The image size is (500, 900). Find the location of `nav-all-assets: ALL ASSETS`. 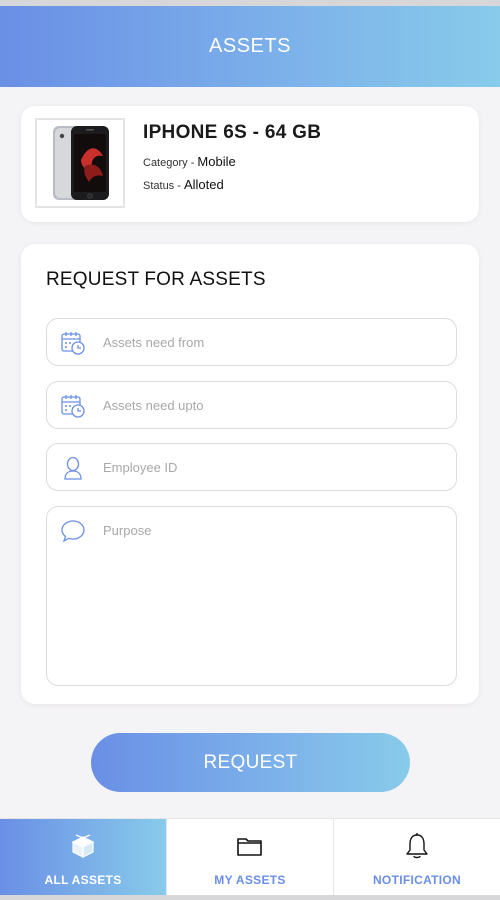

nav-all-assets: ALL ASSETS is located at coordinates (83, 857).